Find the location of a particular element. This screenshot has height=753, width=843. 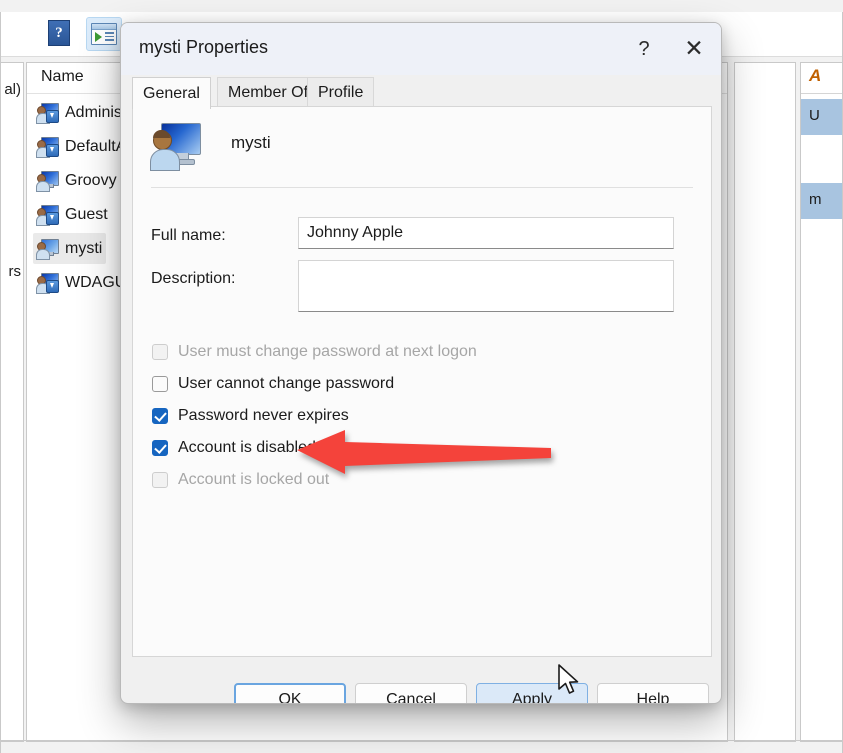

actions-panel-row: U is located at coordinates (822, 117).